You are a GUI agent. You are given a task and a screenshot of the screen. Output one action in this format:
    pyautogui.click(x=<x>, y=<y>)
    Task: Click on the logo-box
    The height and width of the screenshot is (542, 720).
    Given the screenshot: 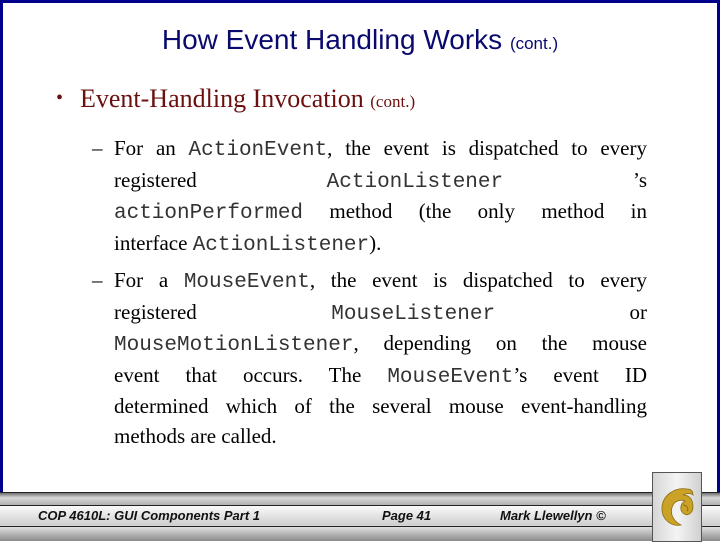 What is the action you would take?
    pyautogui.click(x=677, y=507)
    